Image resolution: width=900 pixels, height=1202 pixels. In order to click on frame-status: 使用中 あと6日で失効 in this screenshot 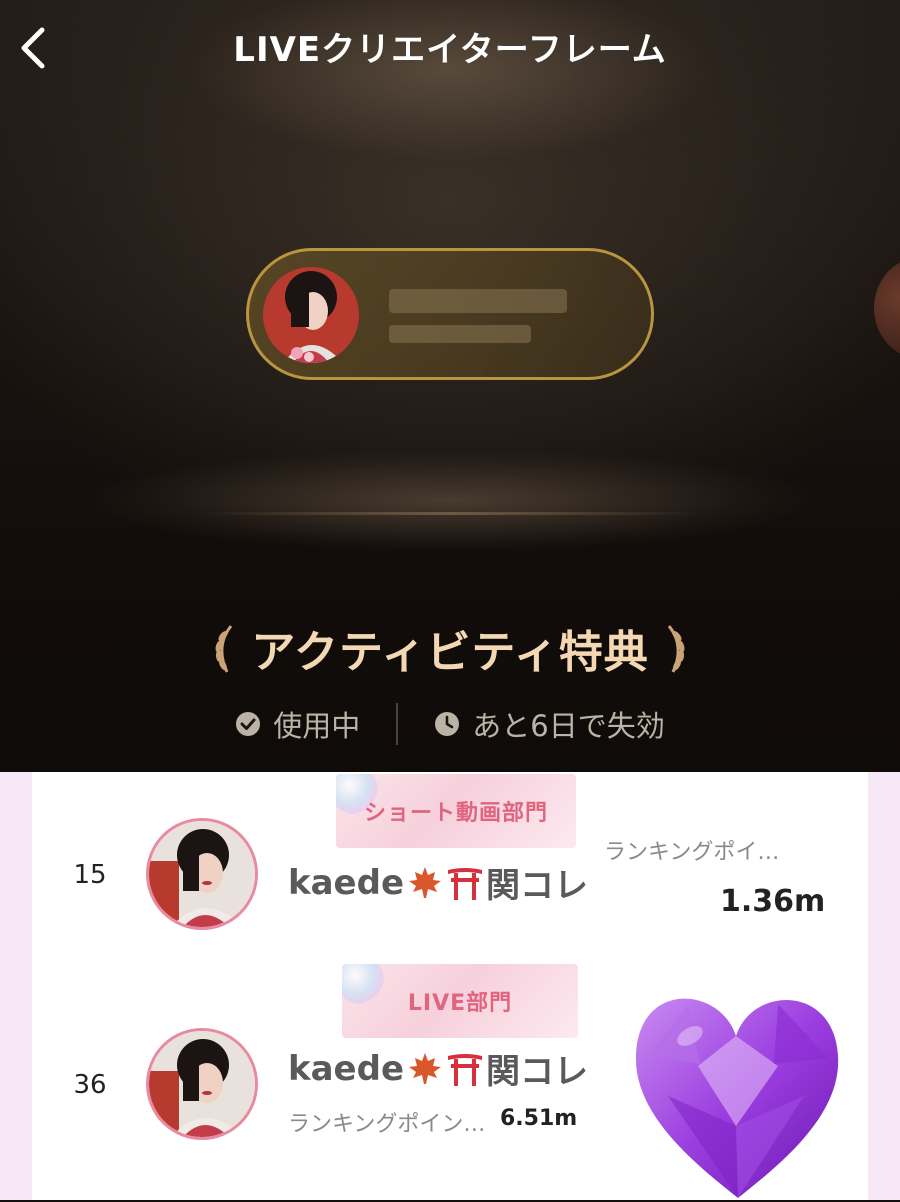, I will do `click(450, 724)`.